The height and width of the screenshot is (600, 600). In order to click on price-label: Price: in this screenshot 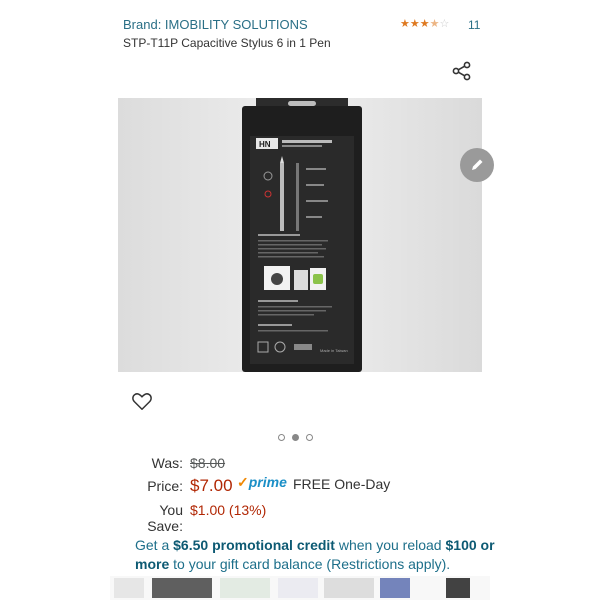, I will do `click(165, 486)`.